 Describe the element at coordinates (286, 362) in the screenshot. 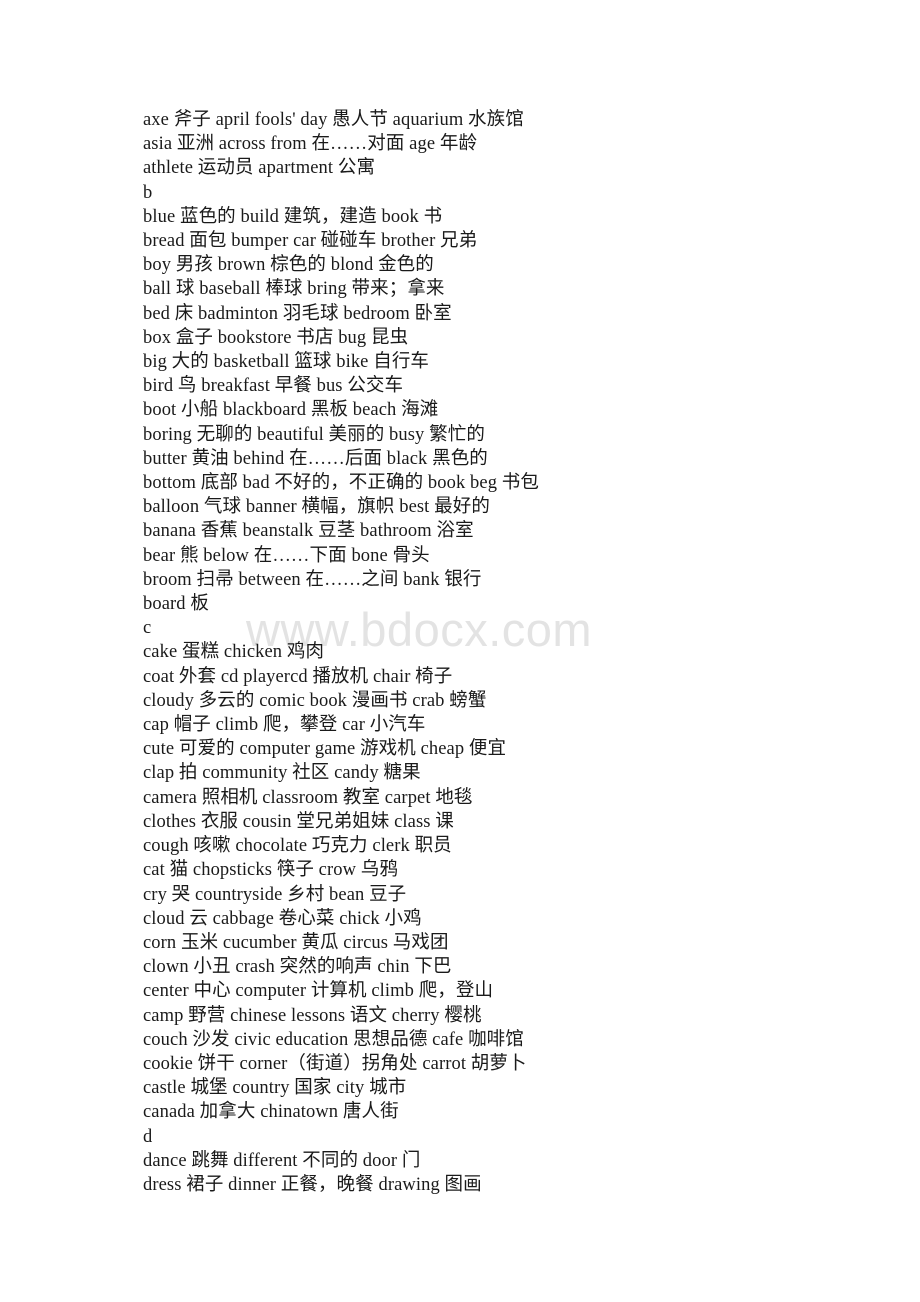

I see `vocabulary-line: big 大的 basketball 篮球 bike 自行车` at that location.